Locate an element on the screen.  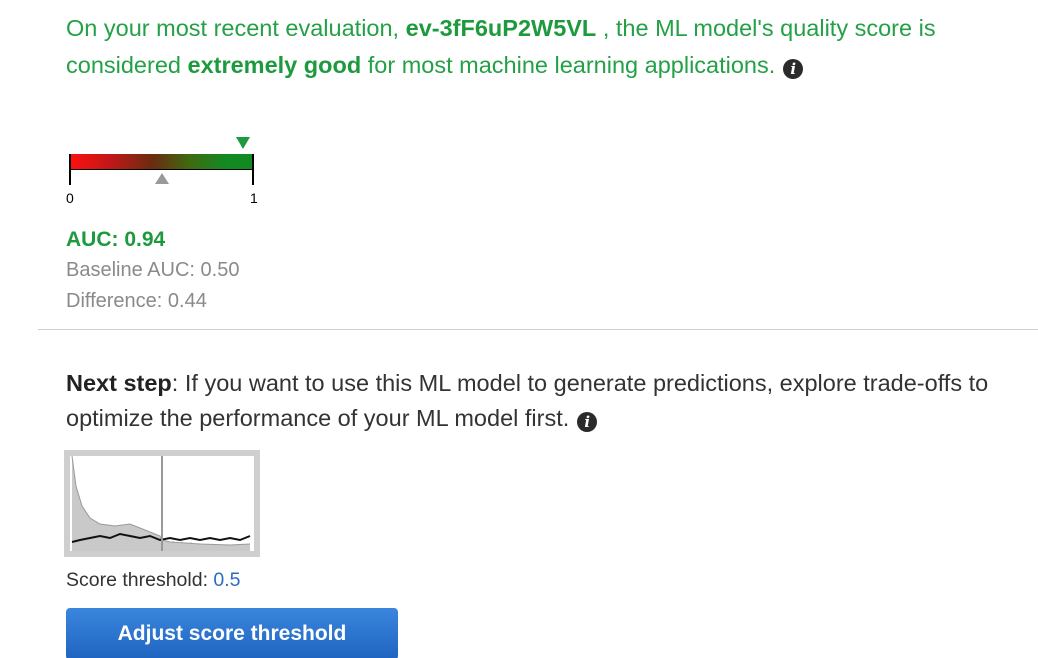
gauge-min-label: 0 is located at coordinates (70, 198).